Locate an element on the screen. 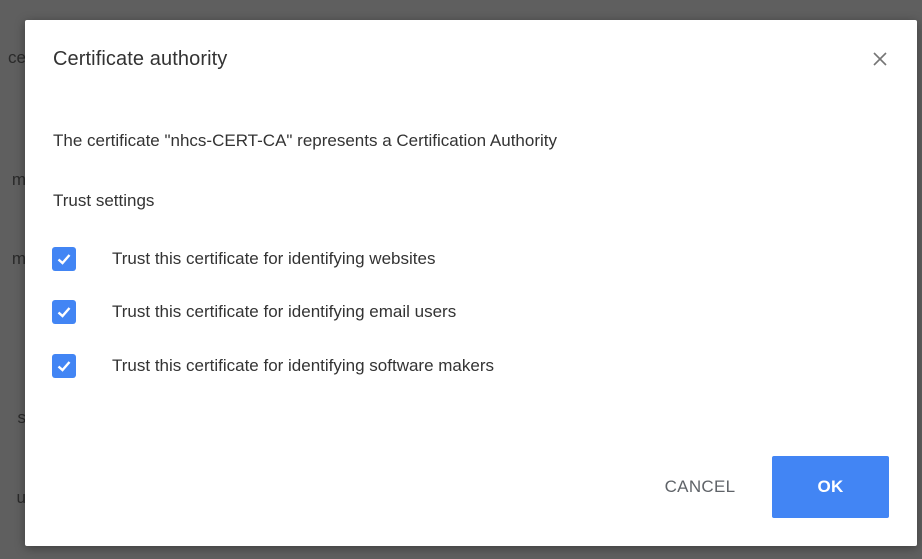 Image resolution: width=922 pixels, height=559 pixels. close-button is located at coordinates (880, 59).